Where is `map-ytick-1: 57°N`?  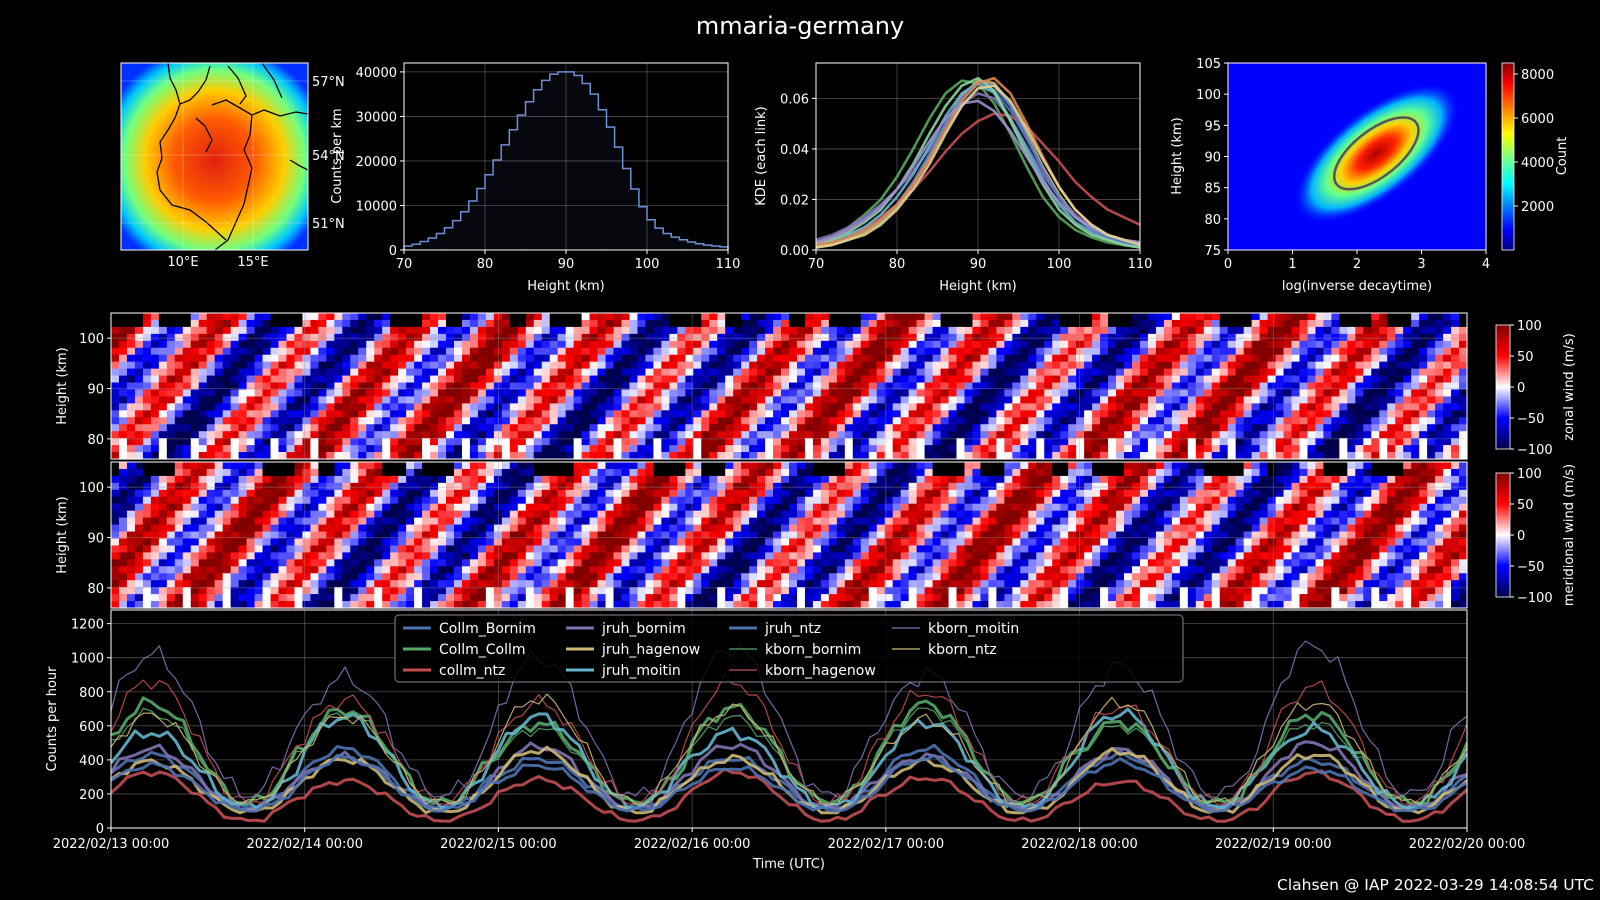 map-ytick-1: 57°N is located at coordinates (328, 82).